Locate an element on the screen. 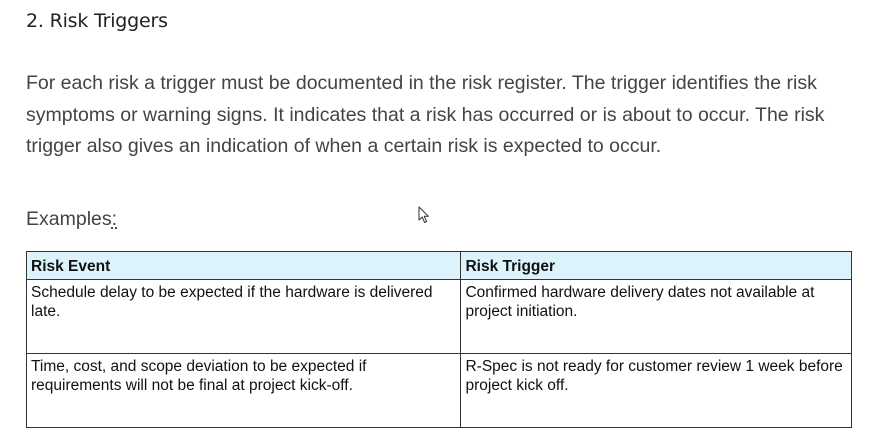  mouse-pointer-icon is located at coordinates (423, 214).